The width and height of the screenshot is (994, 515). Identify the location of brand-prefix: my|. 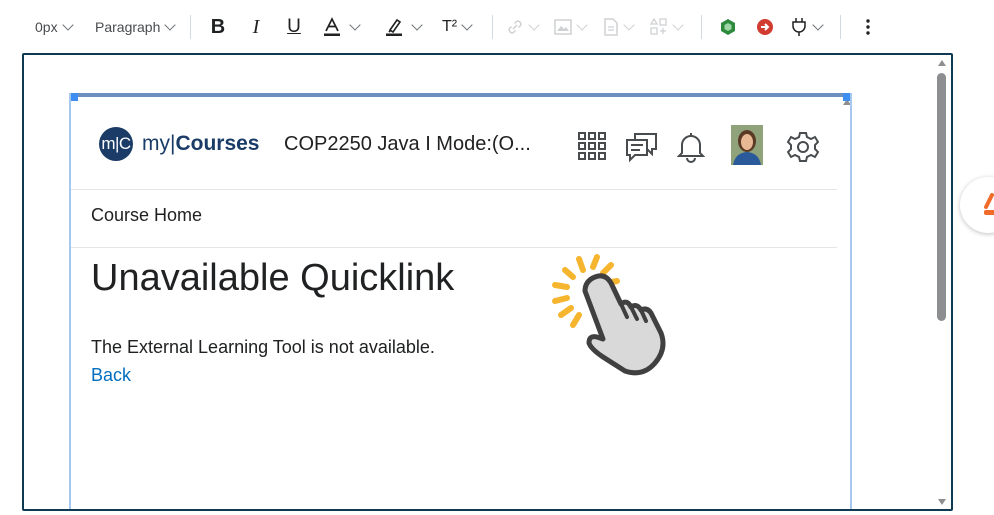
(159, 143).